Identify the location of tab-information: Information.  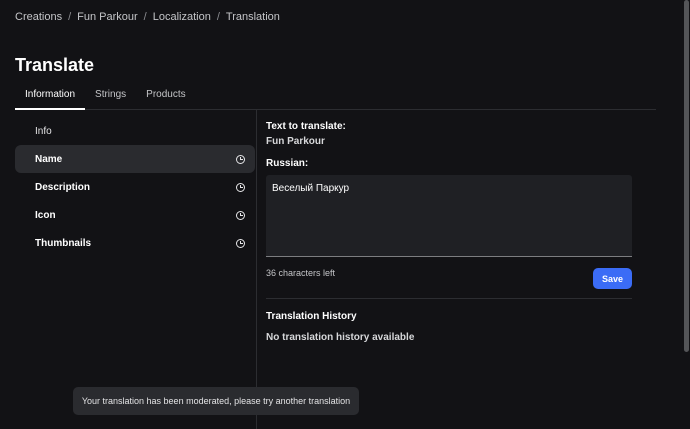
(50, 97).